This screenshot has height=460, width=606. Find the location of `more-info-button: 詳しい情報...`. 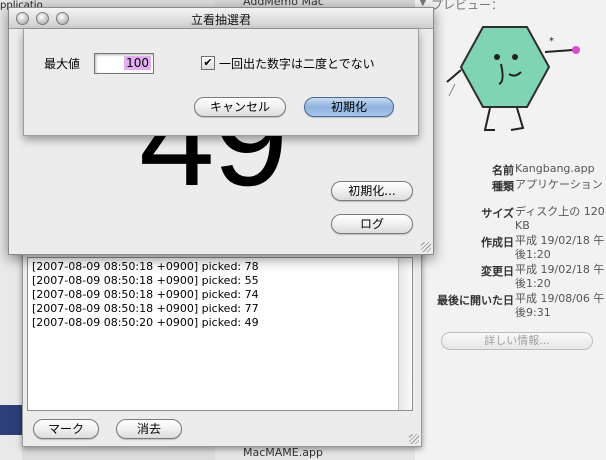

more-info-button: 詳しい情報... is located at coordinates (517, 341).